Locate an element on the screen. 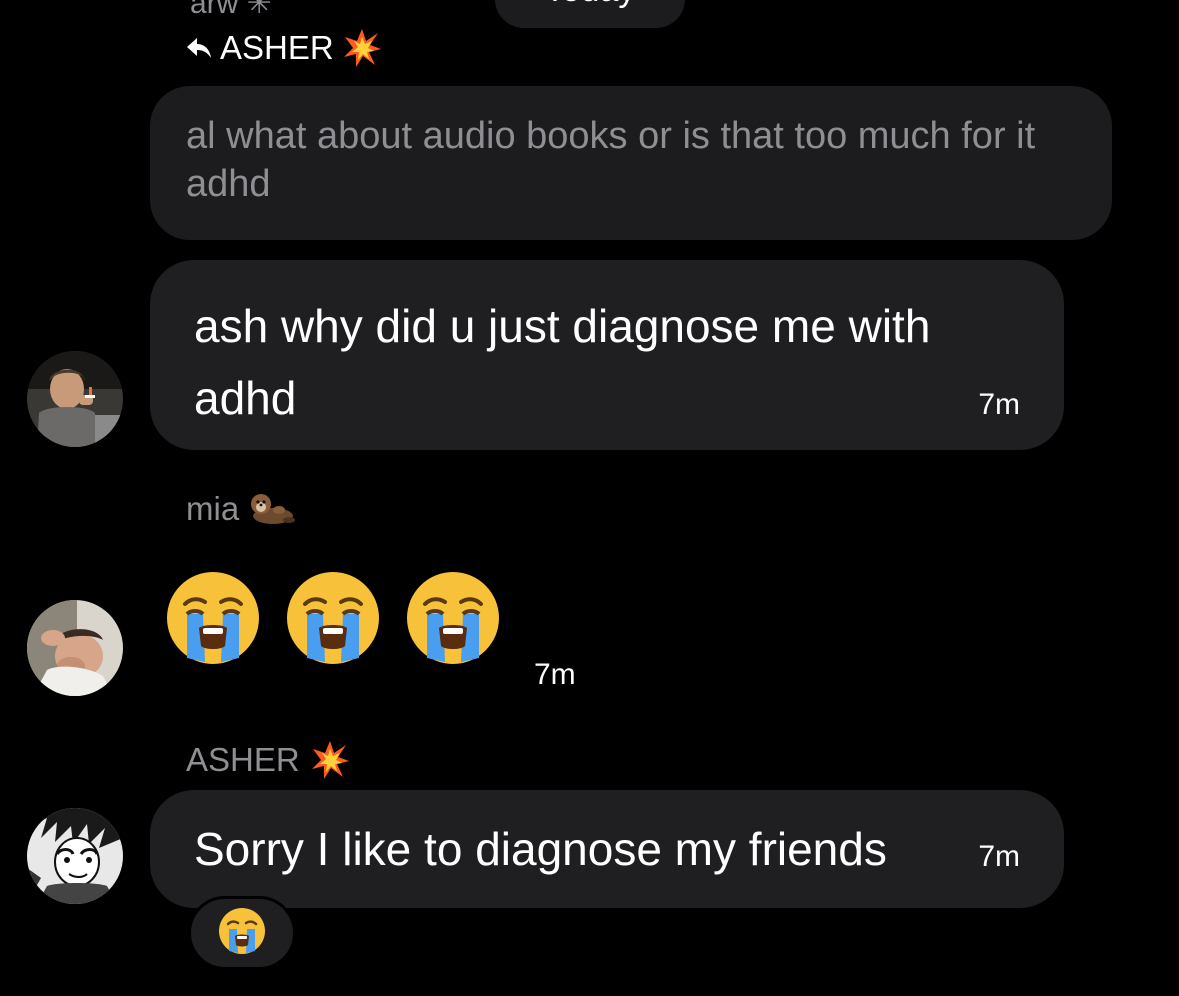  emoji-message is located at coordinates (333, 618).